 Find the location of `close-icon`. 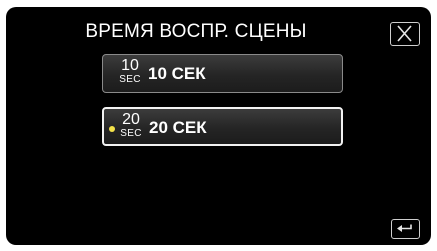

close-icon is located at coordinates (404, 33).